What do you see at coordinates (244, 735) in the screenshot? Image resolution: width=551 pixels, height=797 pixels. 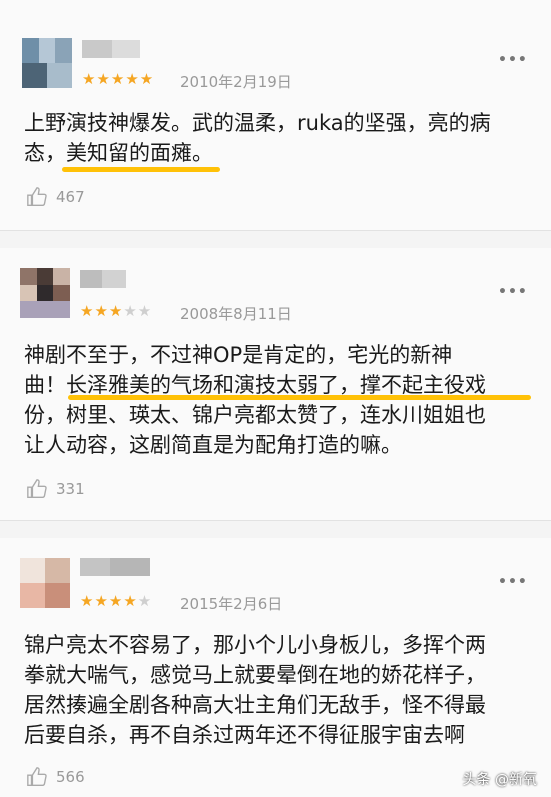 I see `review-text-line: 后要自杀，再不自杀过两年还不得征服宇宙去啊` at bounding box center [244, 735].